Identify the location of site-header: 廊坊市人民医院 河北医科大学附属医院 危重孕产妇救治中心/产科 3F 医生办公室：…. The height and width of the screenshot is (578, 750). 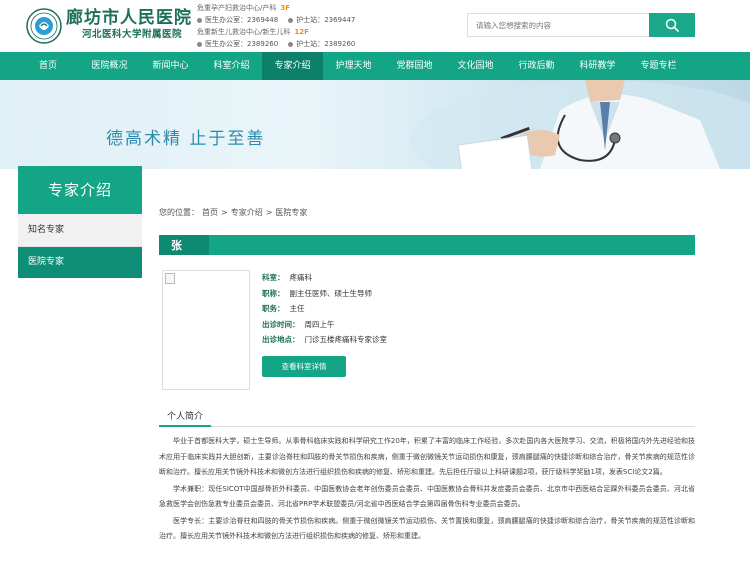
(375, 26).